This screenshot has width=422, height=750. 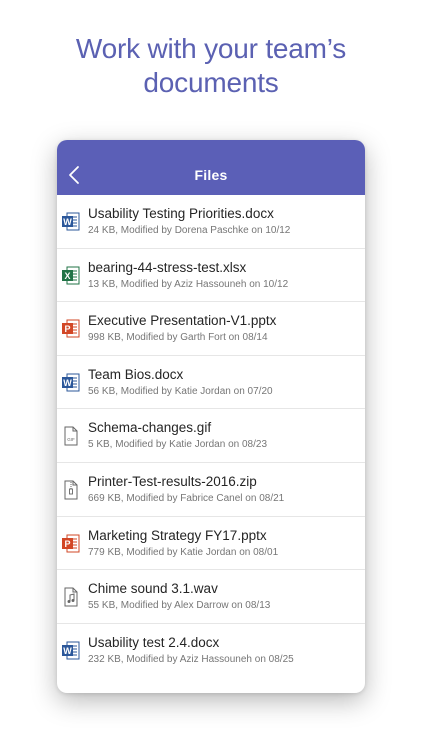 What do you see at coordinates (71, 276) in the screenshot?
I see `excel-doc-icon: X` at bounding box center [71, 276].